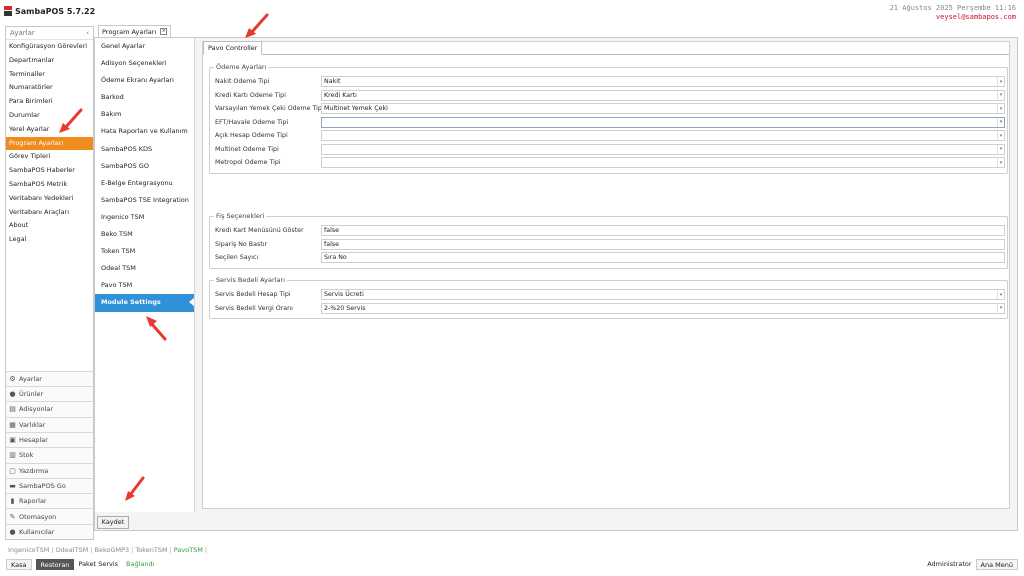 This screenshot has width=1024, height=576. Describe the element at coordinates (113, 522) in the screenshot. I see `save-button: Kaydet` at that location.